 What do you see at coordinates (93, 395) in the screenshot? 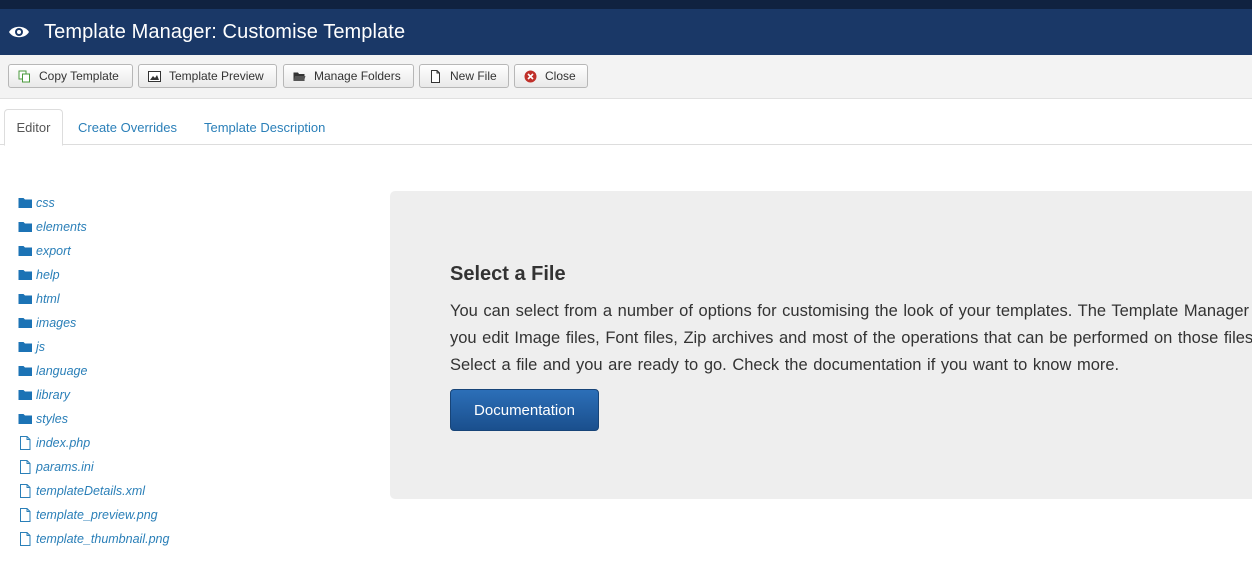
I see `tree-folder-item: library` at bounding box center [93, 395].